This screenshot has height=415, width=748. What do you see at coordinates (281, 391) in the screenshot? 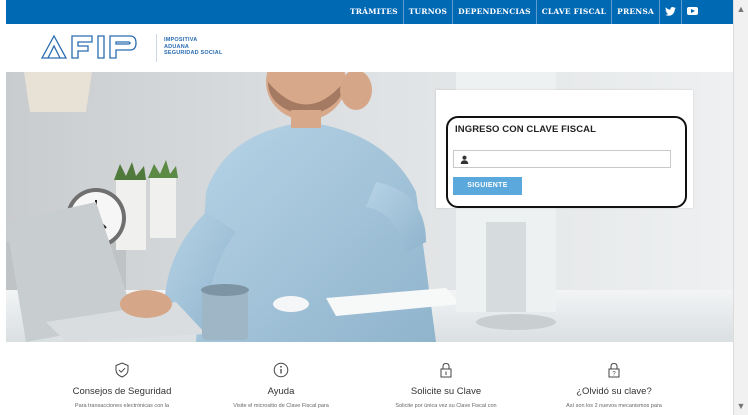
I see `feature-title: Ayuda` at bounding box center [281, 391].